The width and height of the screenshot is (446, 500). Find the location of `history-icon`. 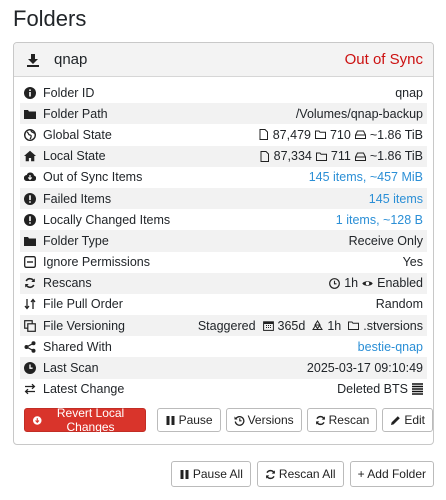

history-icon is located at coordinates (239, 420).